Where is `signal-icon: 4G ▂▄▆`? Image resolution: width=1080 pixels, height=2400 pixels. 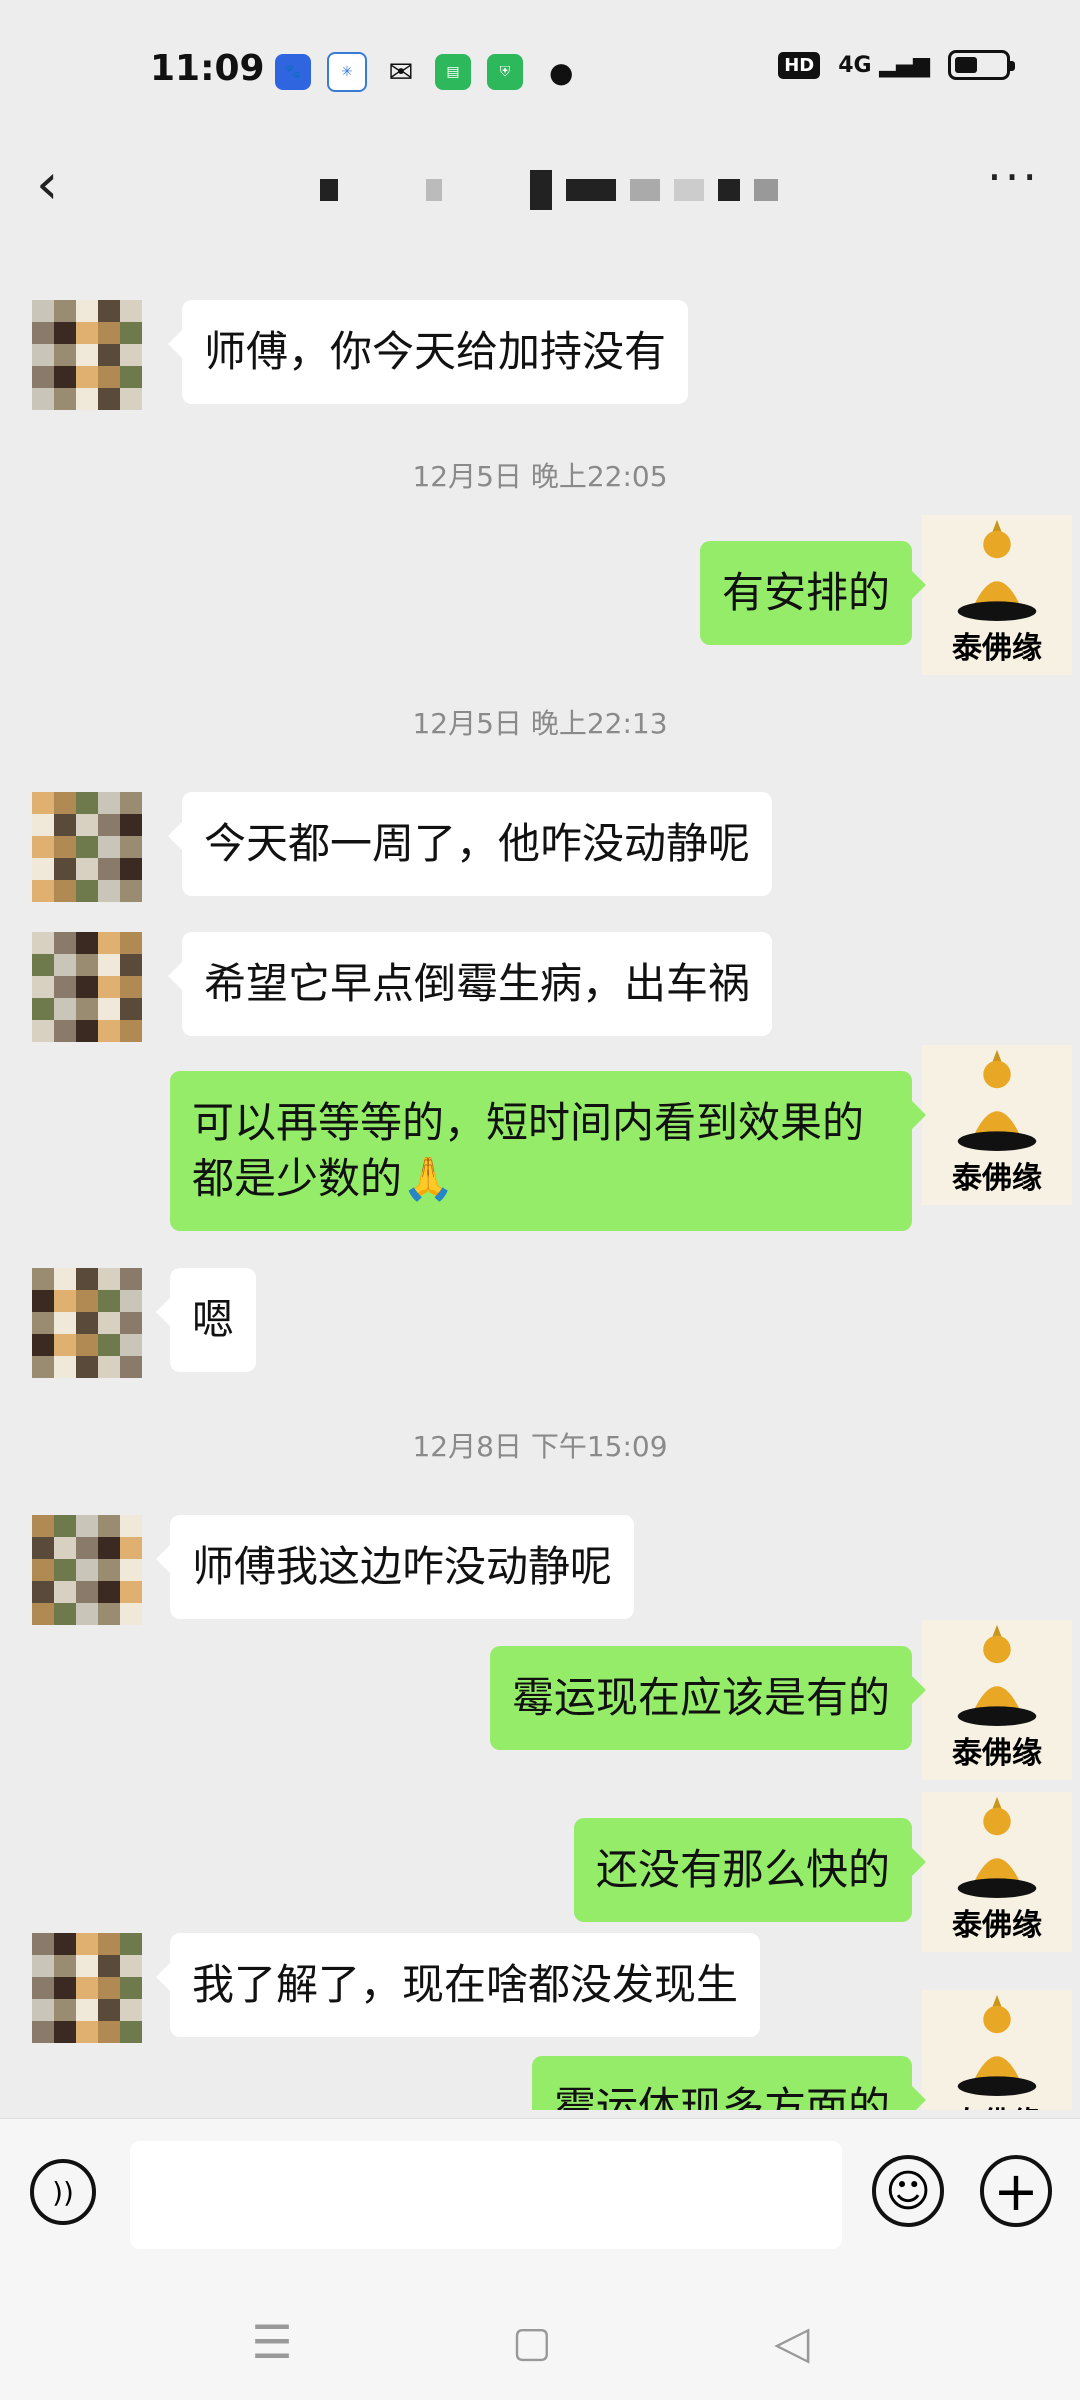 signal-icon: 4G ▂▄▆ is located at coordinates (884, 65).